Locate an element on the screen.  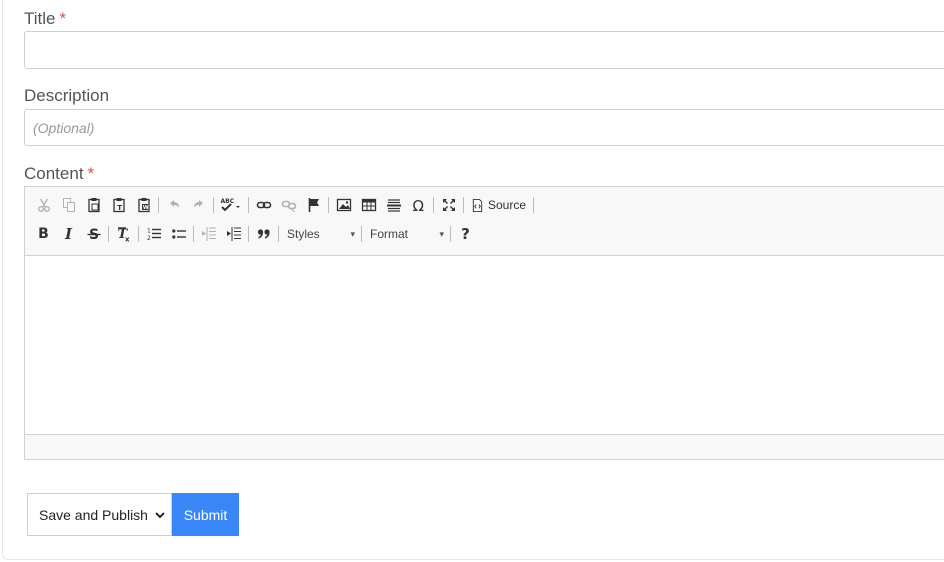
content-label-text: Content is located at coordinates (54, 173).